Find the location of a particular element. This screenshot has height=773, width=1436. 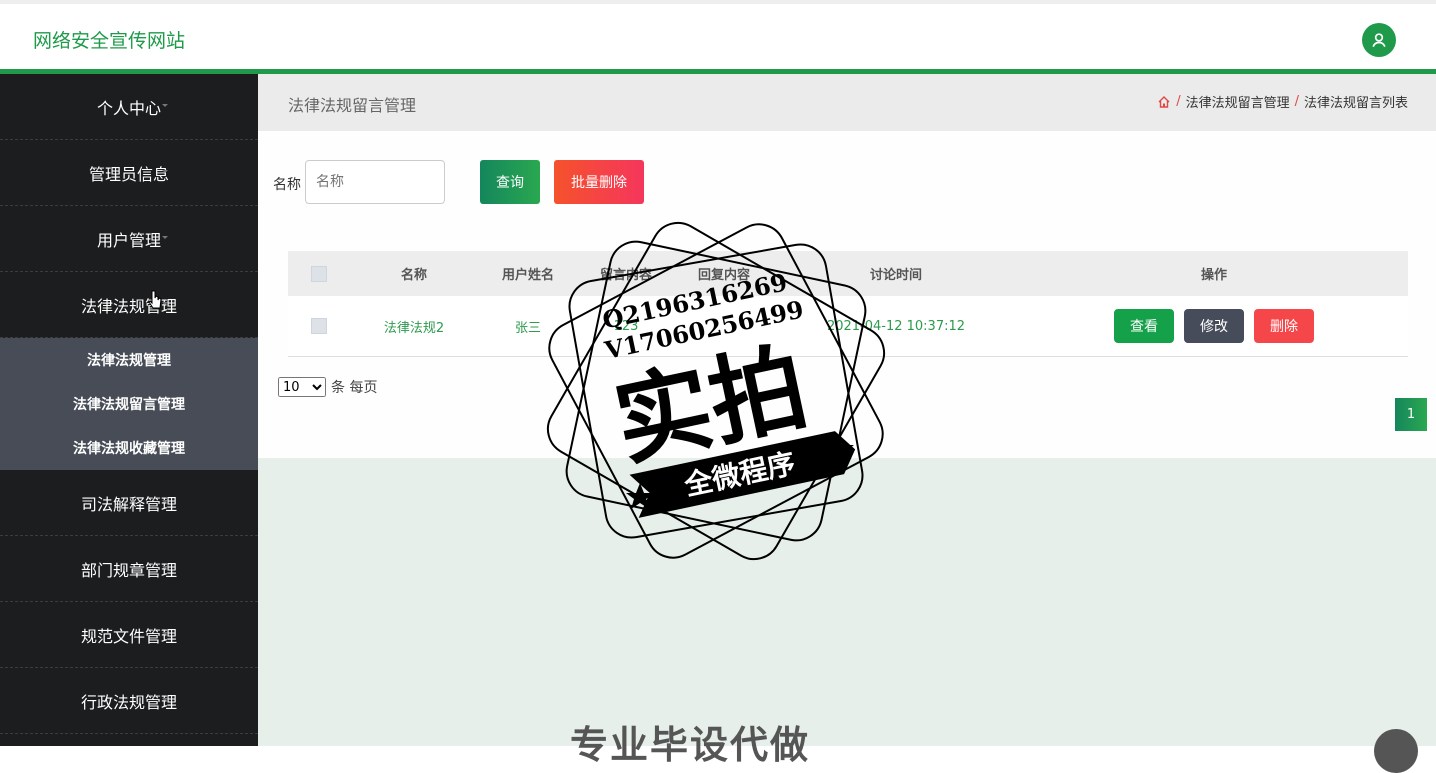

search-input is located at coordinates (375, 182).